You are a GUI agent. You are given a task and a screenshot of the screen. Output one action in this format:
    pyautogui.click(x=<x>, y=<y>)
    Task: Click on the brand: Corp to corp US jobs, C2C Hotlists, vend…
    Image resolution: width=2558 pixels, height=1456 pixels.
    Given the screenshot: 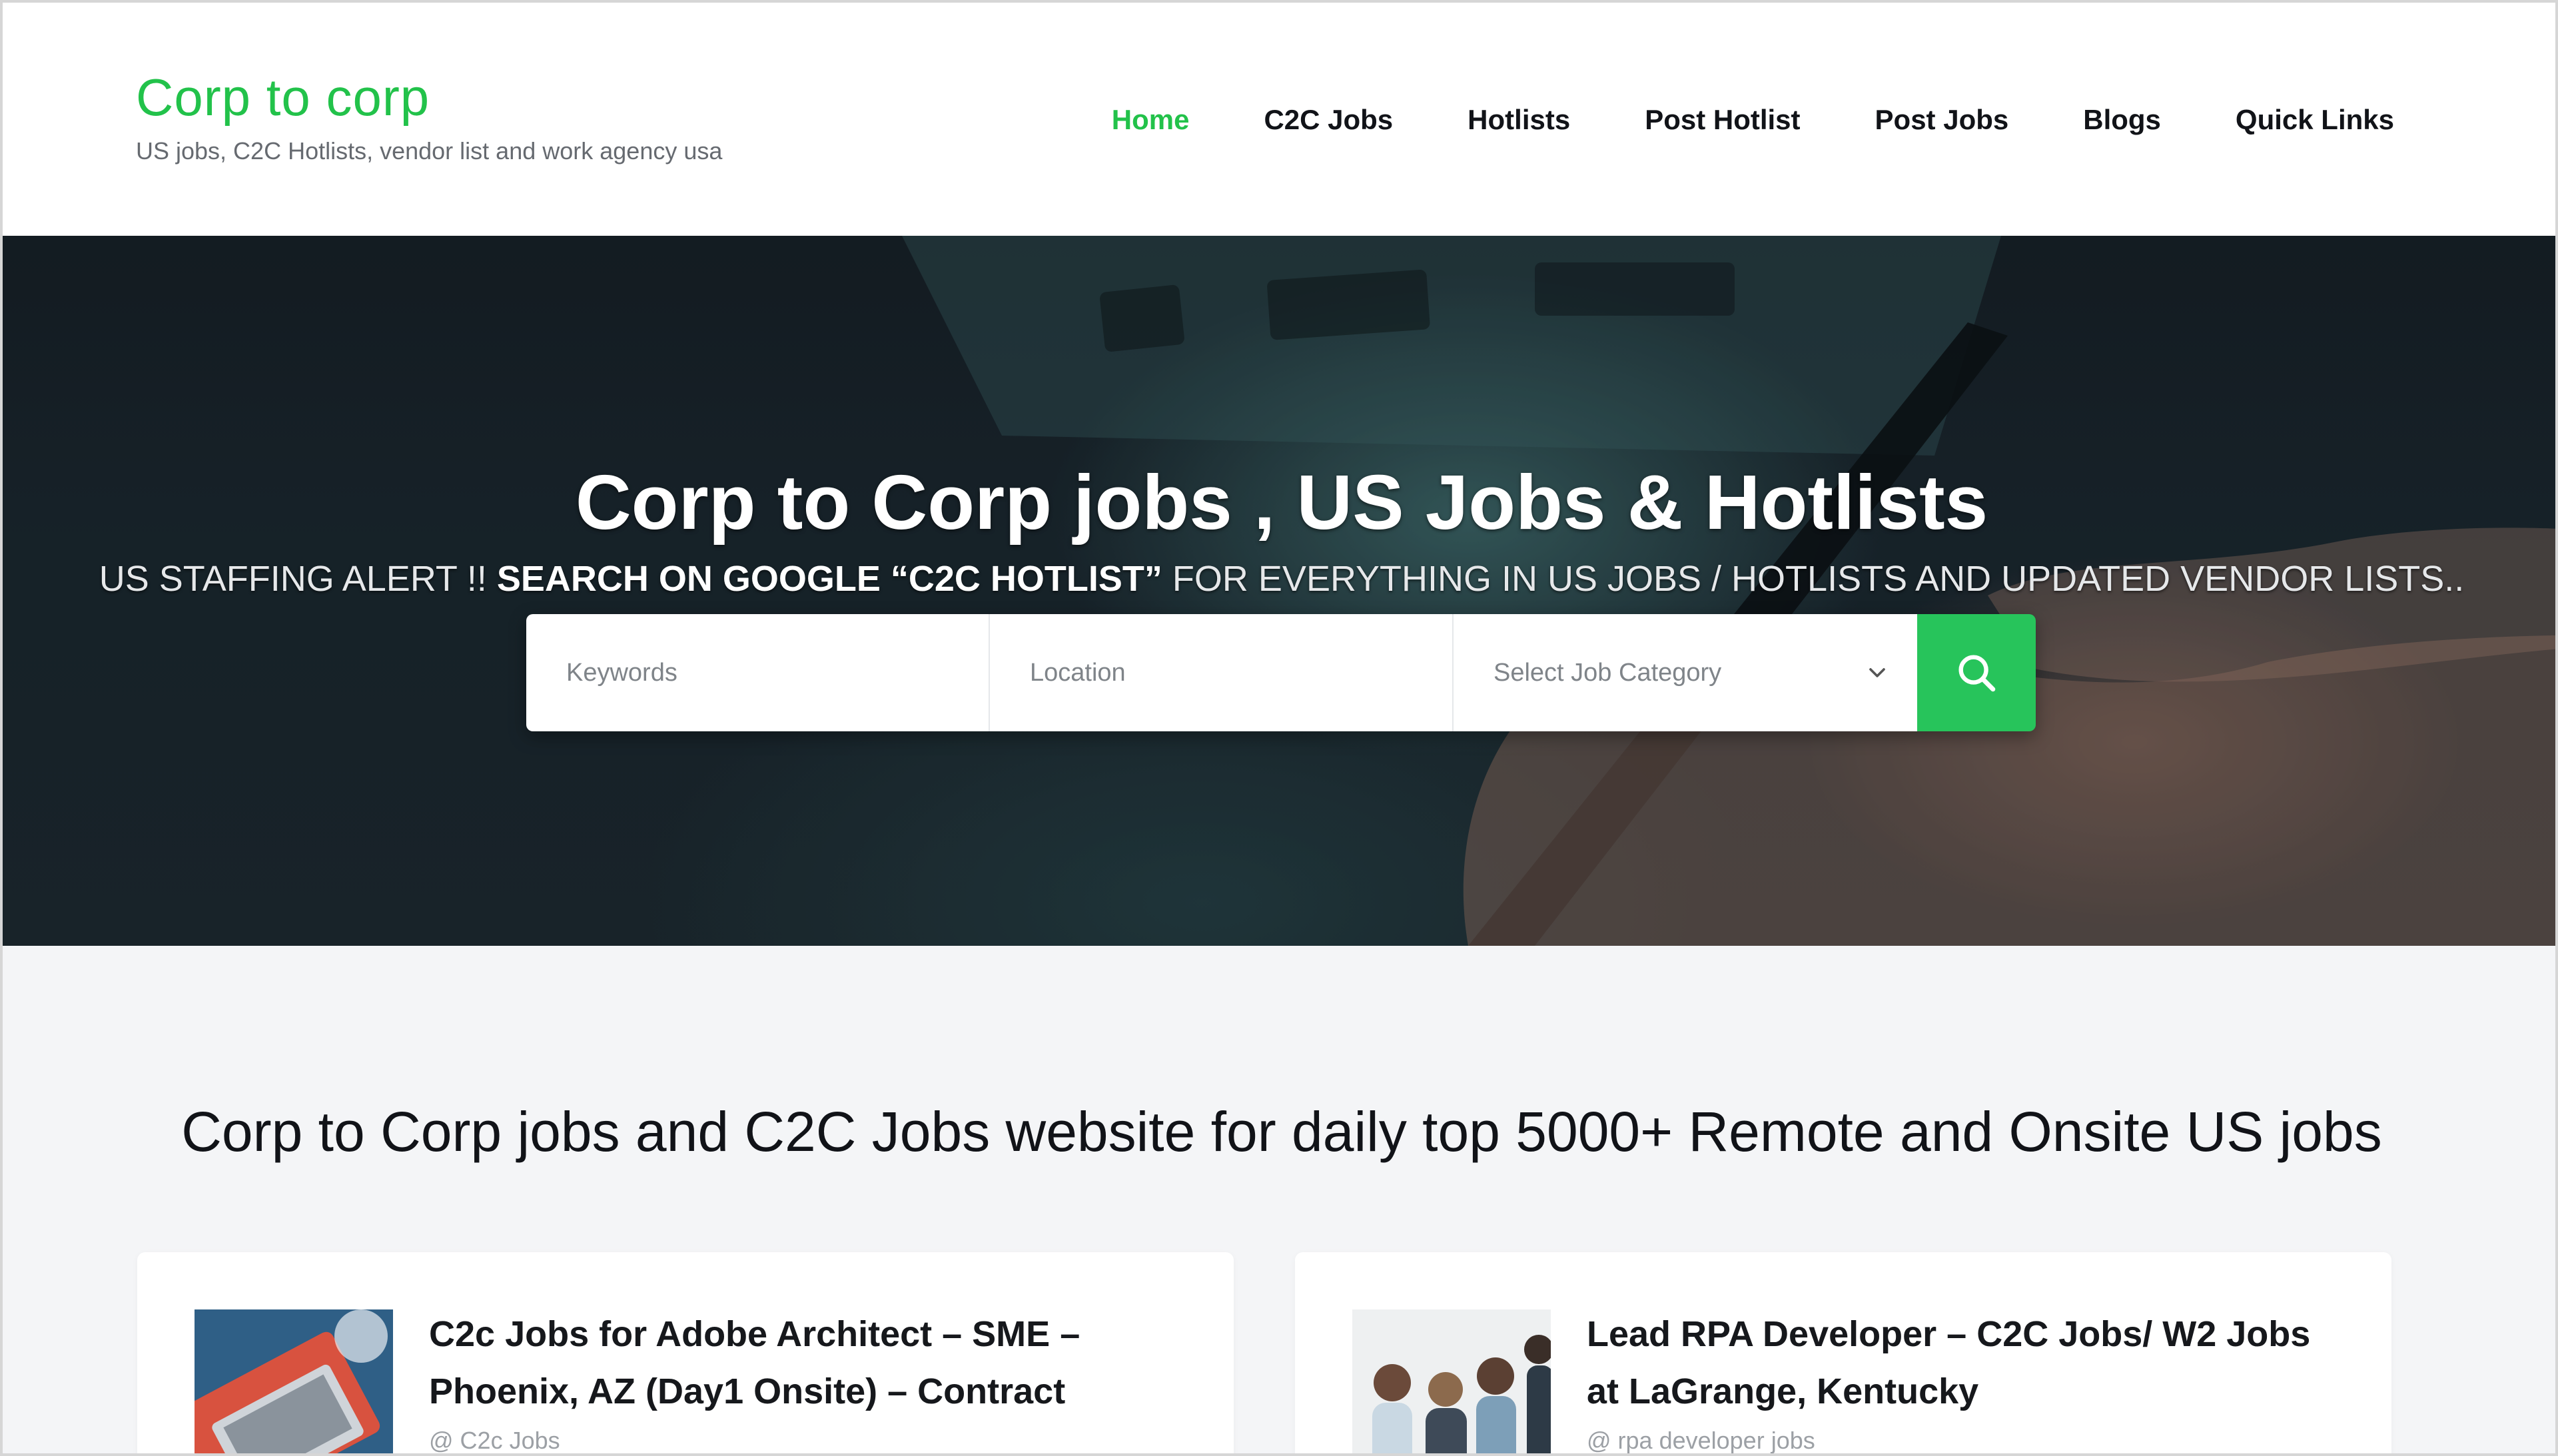 What is the action you would take?
    pyautogui.click(x=429, y=116)
    